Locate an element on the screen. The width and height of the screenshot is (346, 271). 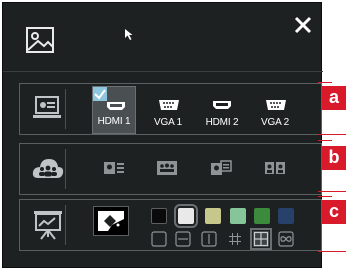
paint-bucket-icon is located at coordinates (111, 221).